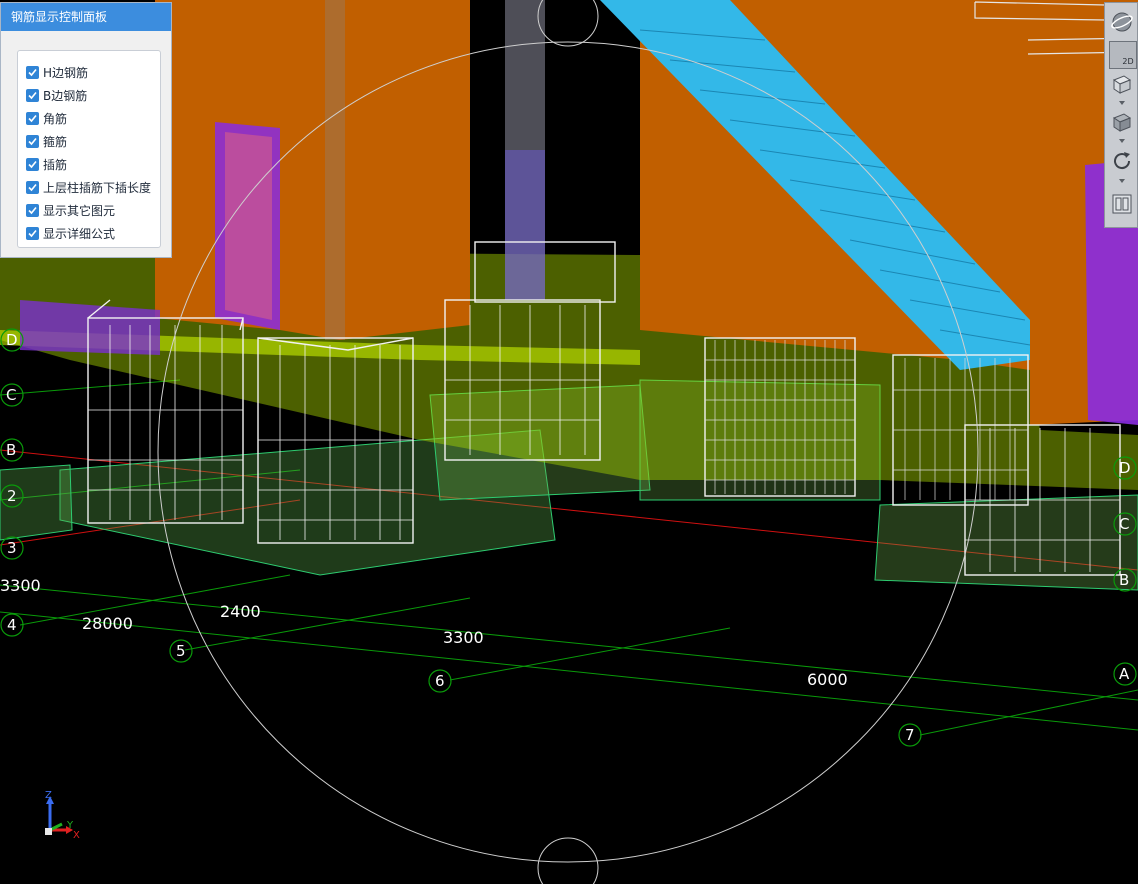 The image size is (1138, 884). I want to click on rotate-icon, so click(1122, 161).